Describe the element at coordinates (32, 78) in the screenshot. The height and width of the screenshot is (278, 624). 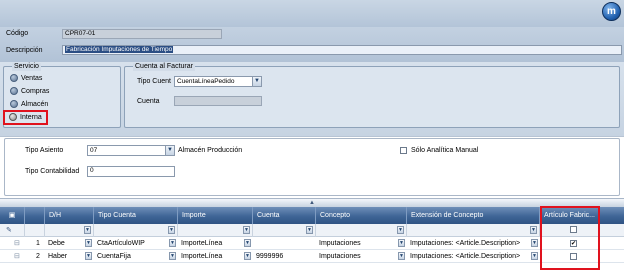
I see `radio-ventas-label: Ventas` at that location.